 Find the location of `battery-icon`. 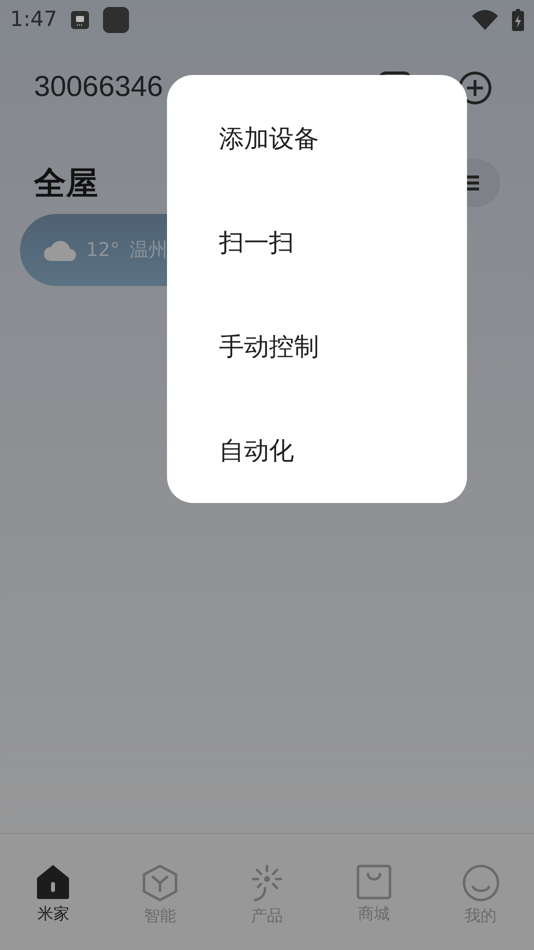

battery-icon is located at coordinates (518, 20).